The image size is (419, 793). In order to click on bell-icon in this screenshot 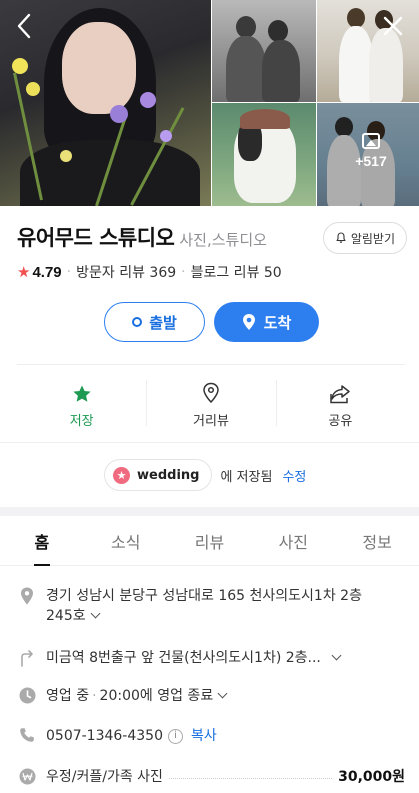, I will do `click(341, 237)`.